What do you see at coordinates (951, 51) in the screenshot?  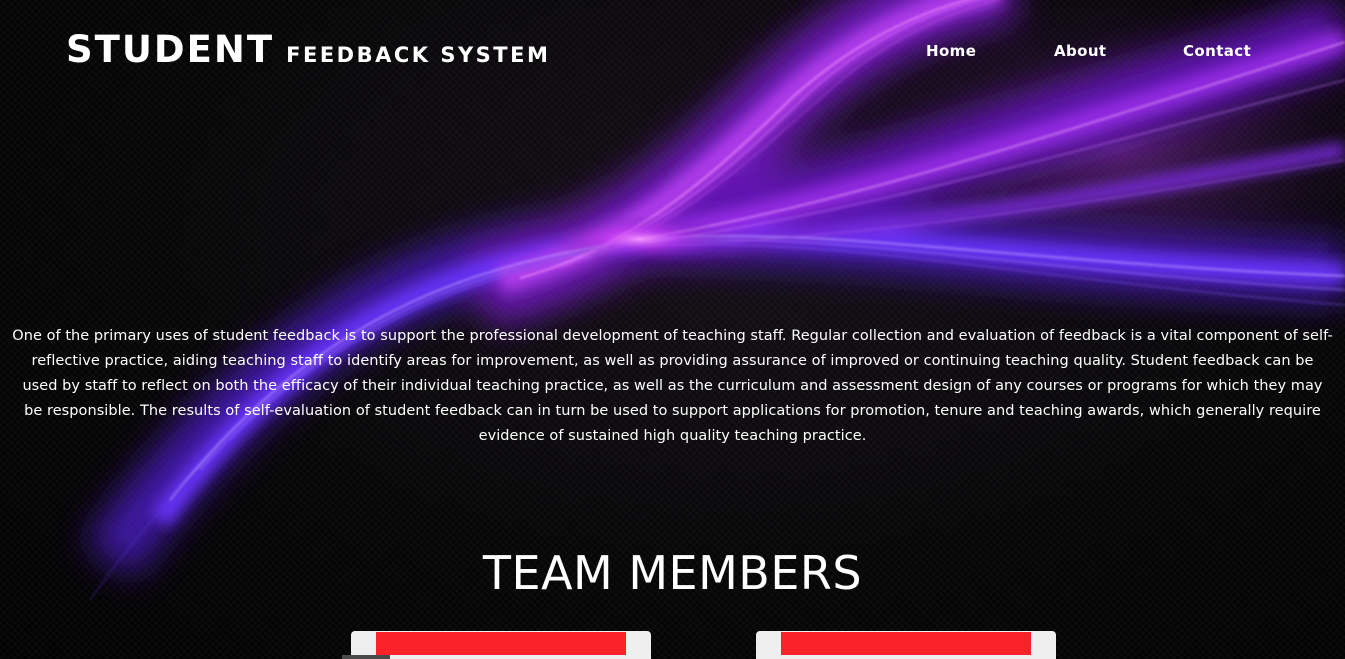 I see `nav-link-home: Home` at bounding box center [951, 51].